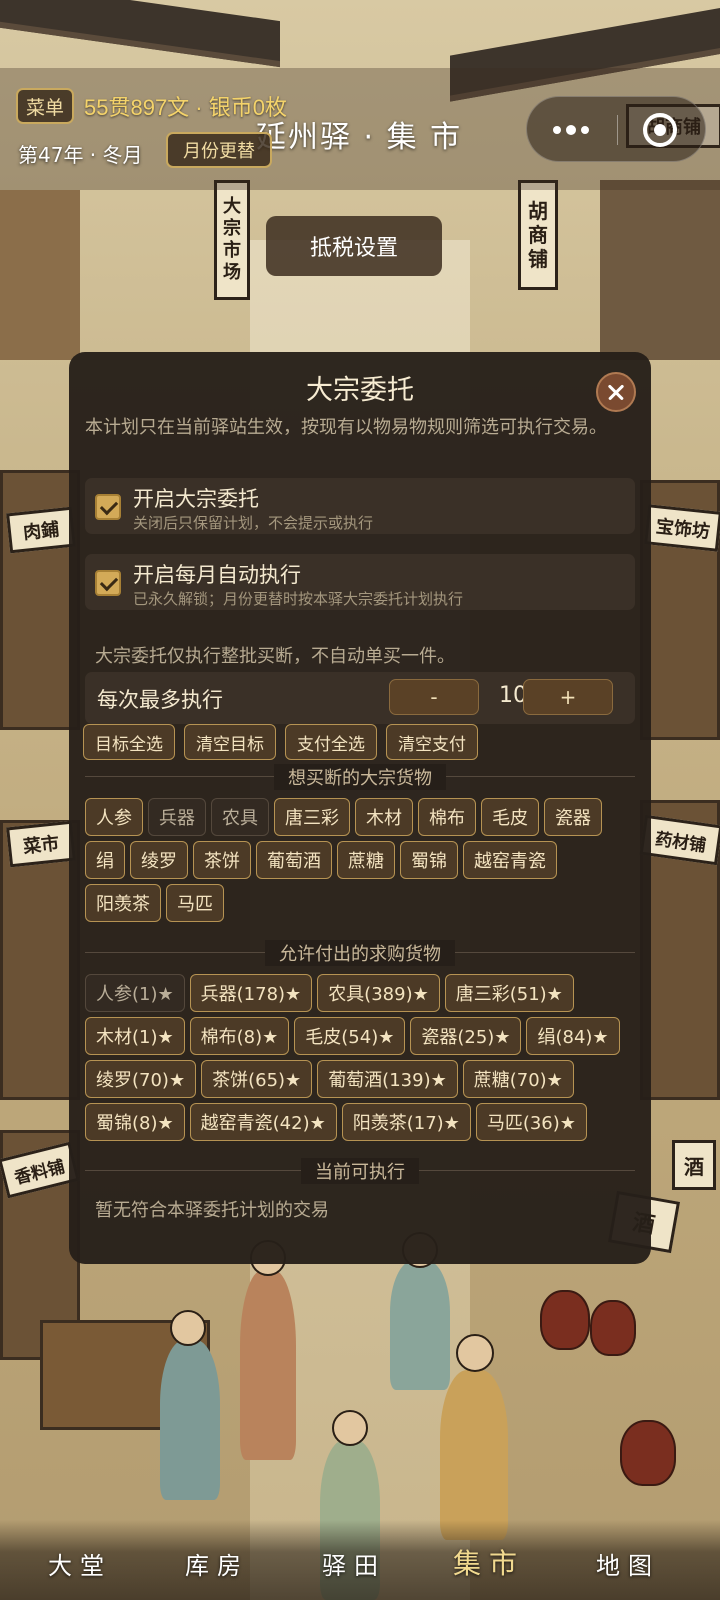 The width and height of the screenshot is (720, 1600). I want to click on target-goods-chip: 葡萄酒, so click(294, 860).